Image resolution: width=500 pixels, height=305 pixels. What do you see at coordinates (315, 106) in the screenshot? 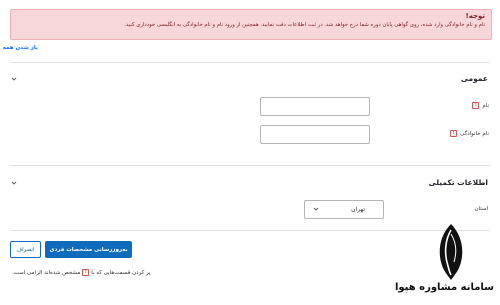
I see `first-name-field` at bounding box center [315, 106].